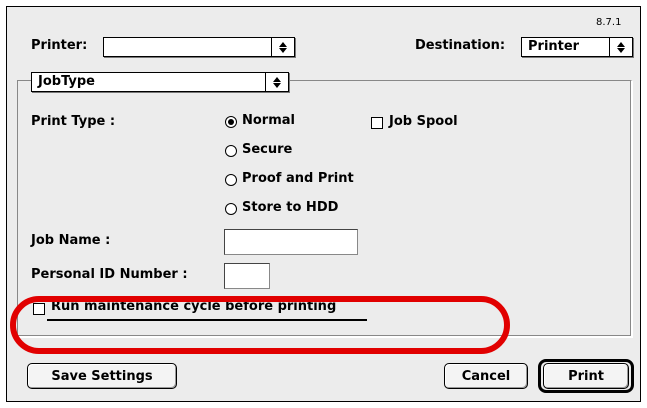 The image size is (647, 408). What do you see at coordinates (554, 46) in the screenshot?
I see `destination-popup-value: Printer` at bounding box center [554, 46].